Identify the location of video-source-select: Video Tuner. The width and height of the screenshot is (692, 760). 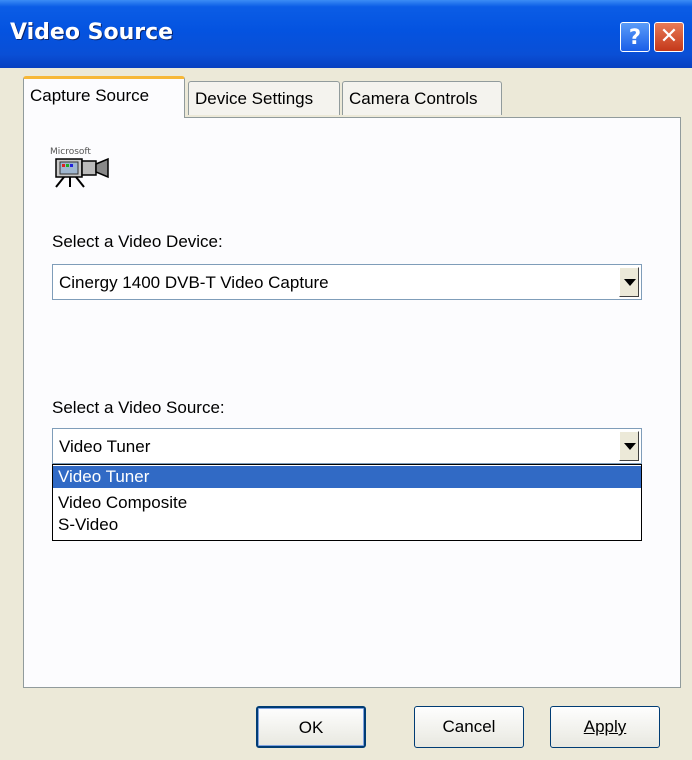
(347, 446).